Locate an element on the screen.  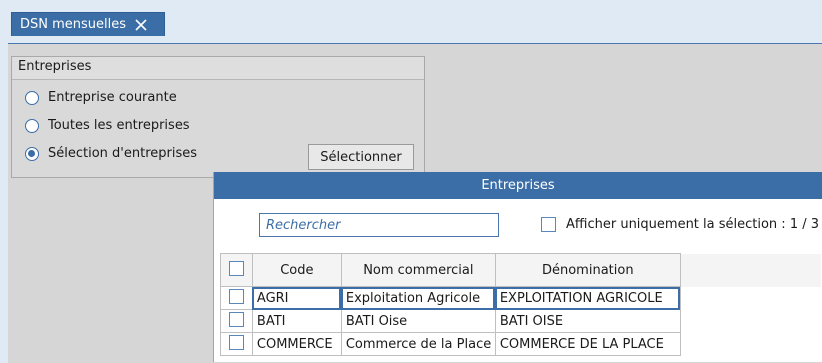
cell-nom-commercial: BATI Oise is located at coordinates (418, 321).